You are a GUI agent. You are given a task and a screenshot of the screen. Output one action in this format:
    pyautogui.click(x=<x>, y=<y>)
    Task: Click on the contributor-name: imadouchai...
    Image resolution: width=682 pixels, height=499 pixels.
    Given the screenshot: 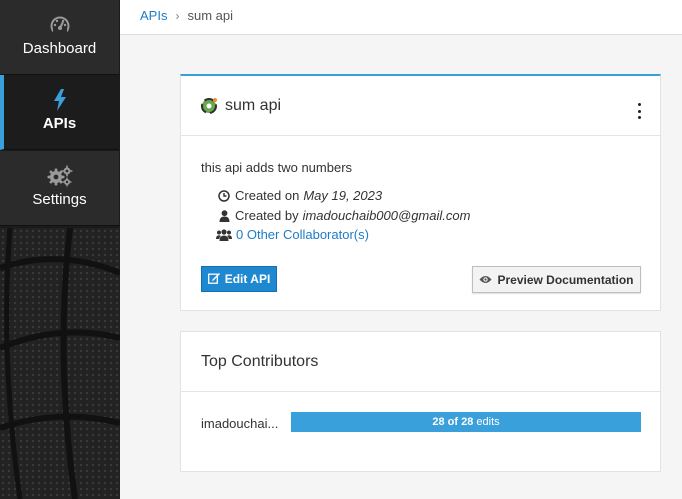 What is the action you would take?
    pyautogui.click(x=240, y=423)
    